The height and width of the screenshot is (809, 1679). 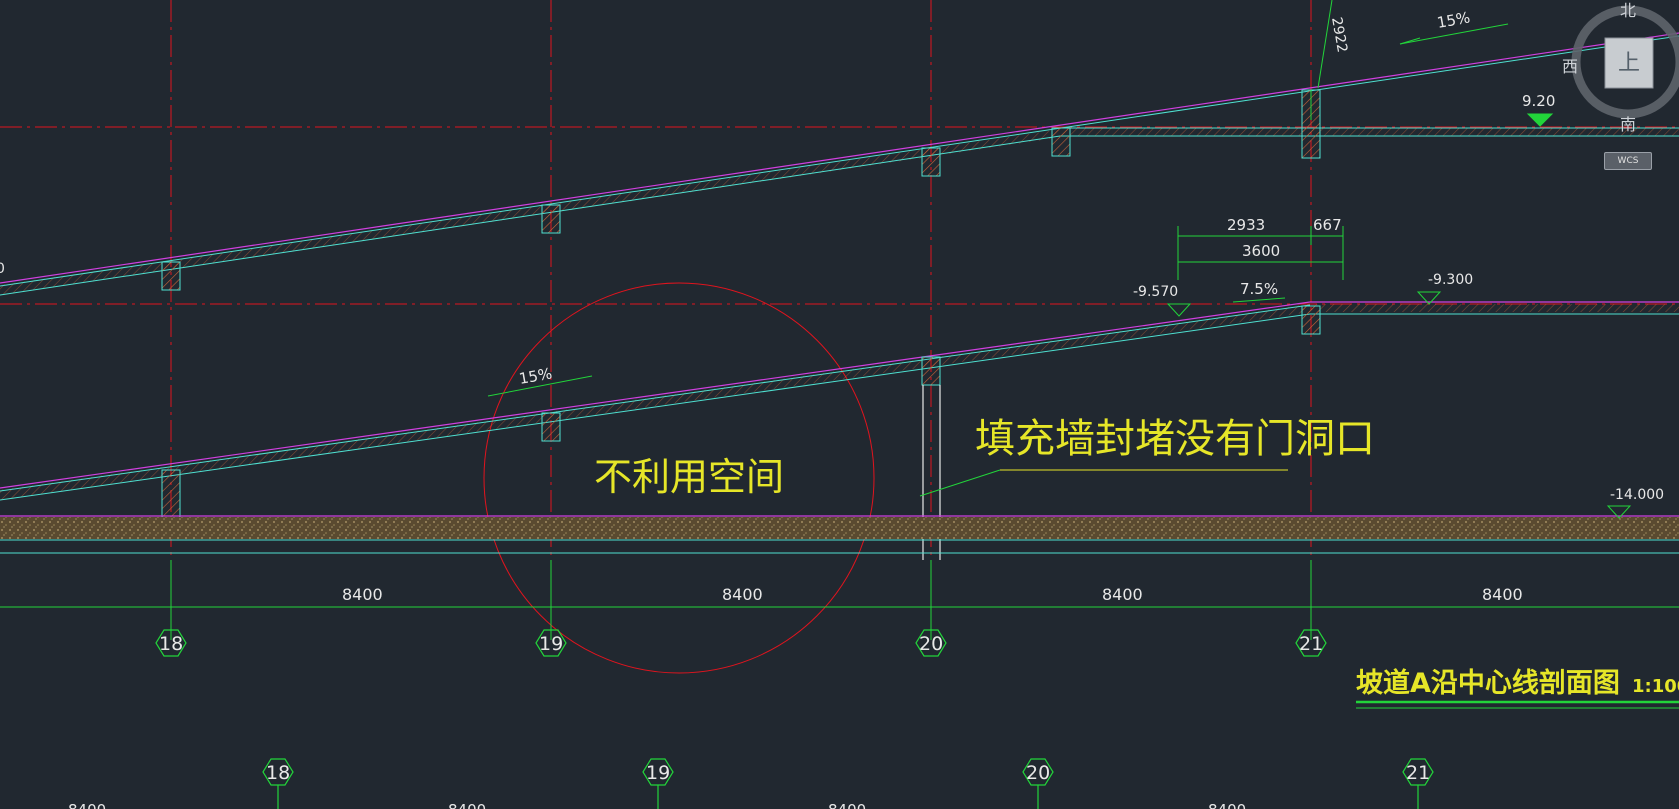 I want to click on drawing-title-name: 坡道A沿中心线剖面图, so click(x=1488, y=683).